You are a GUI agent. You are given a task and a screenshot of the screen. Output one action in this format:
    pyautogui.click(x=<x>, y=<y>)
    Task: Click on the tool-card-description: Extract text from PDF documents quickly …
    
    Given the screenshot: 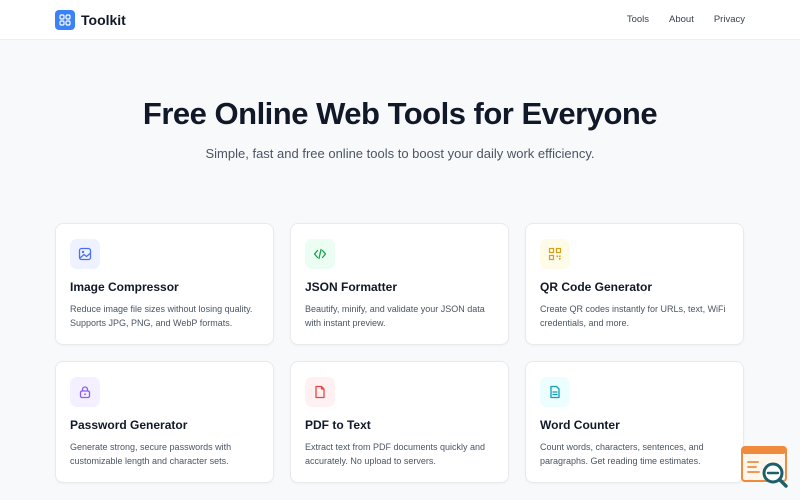 What is the action you would take?
    pyautogui.click(x=395, y=454)
    